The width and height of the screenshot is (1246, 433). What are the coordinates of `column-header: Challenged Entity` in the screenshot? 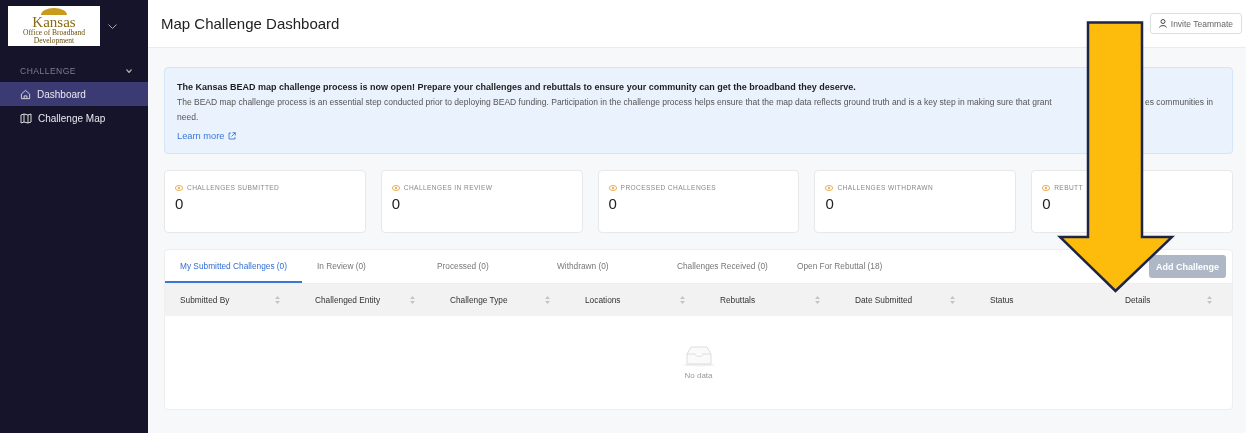 It's located at (348, 300).